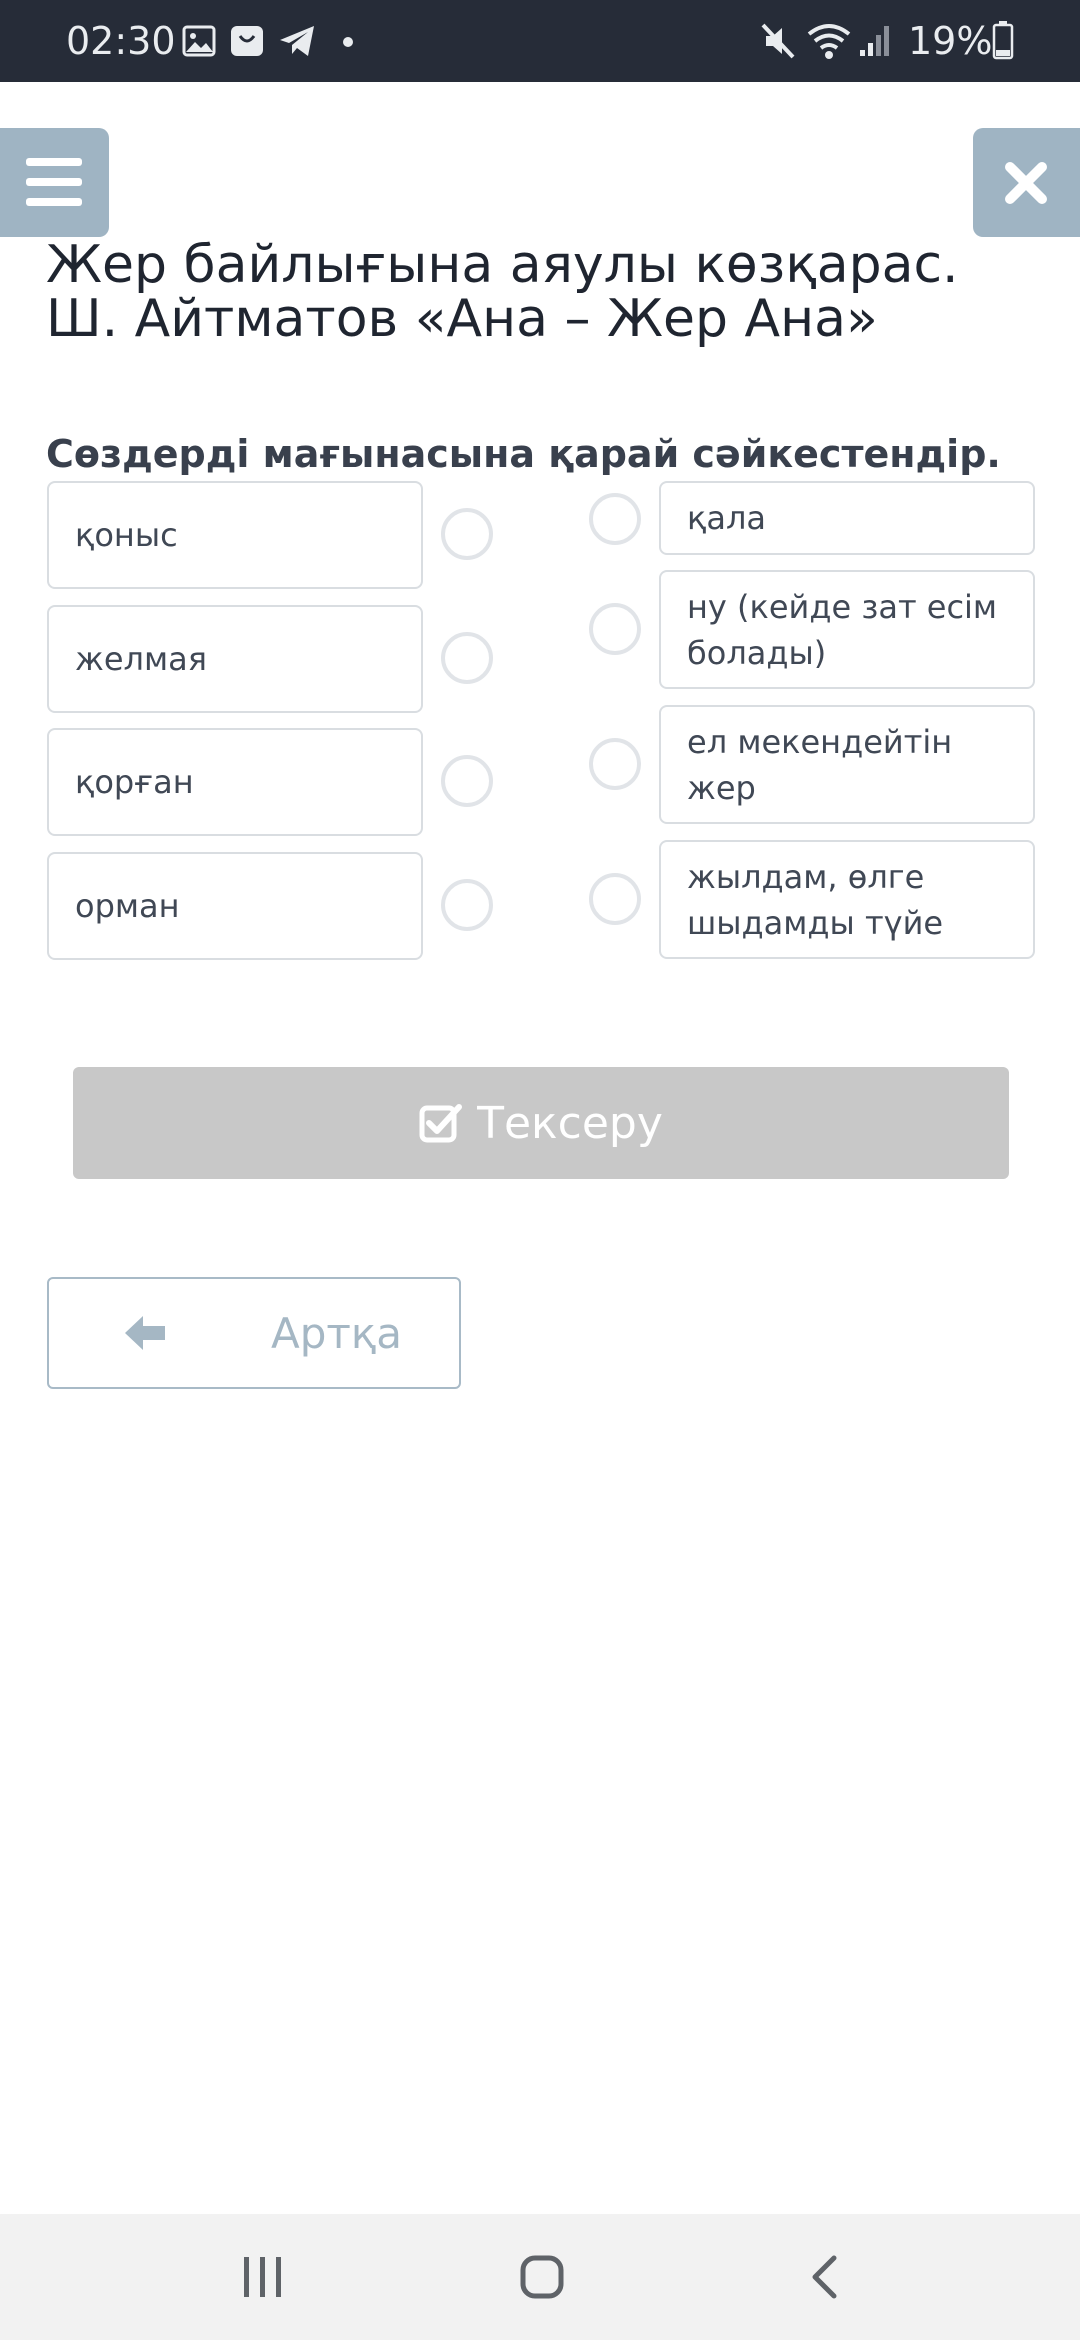 The image size is (1080, 2340). I want to click on left-item-label: қорған, so click(134, 782).